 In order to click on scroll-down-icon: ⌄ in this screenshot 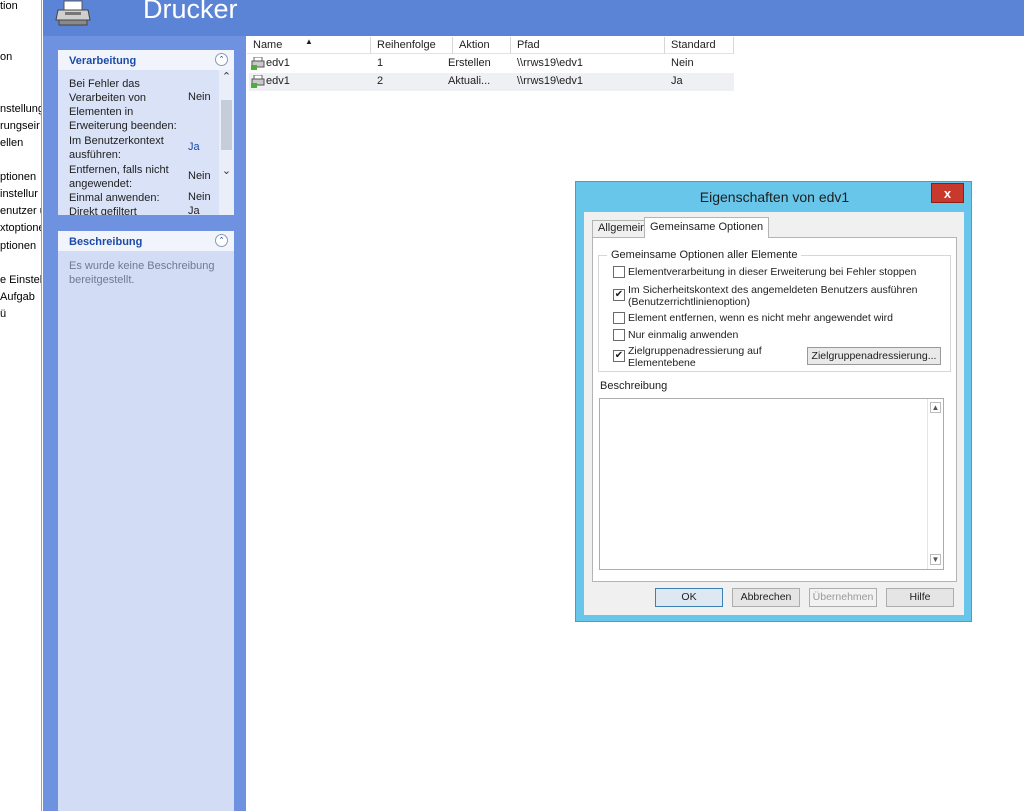, I will do `click(226, 171)`.